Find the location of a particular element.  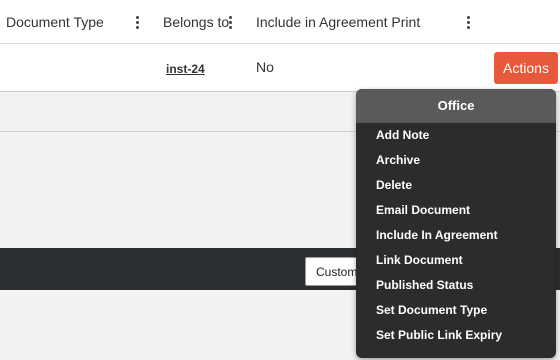

column-header-belongs-to: Belongs to is located at coordinates (196, 22).